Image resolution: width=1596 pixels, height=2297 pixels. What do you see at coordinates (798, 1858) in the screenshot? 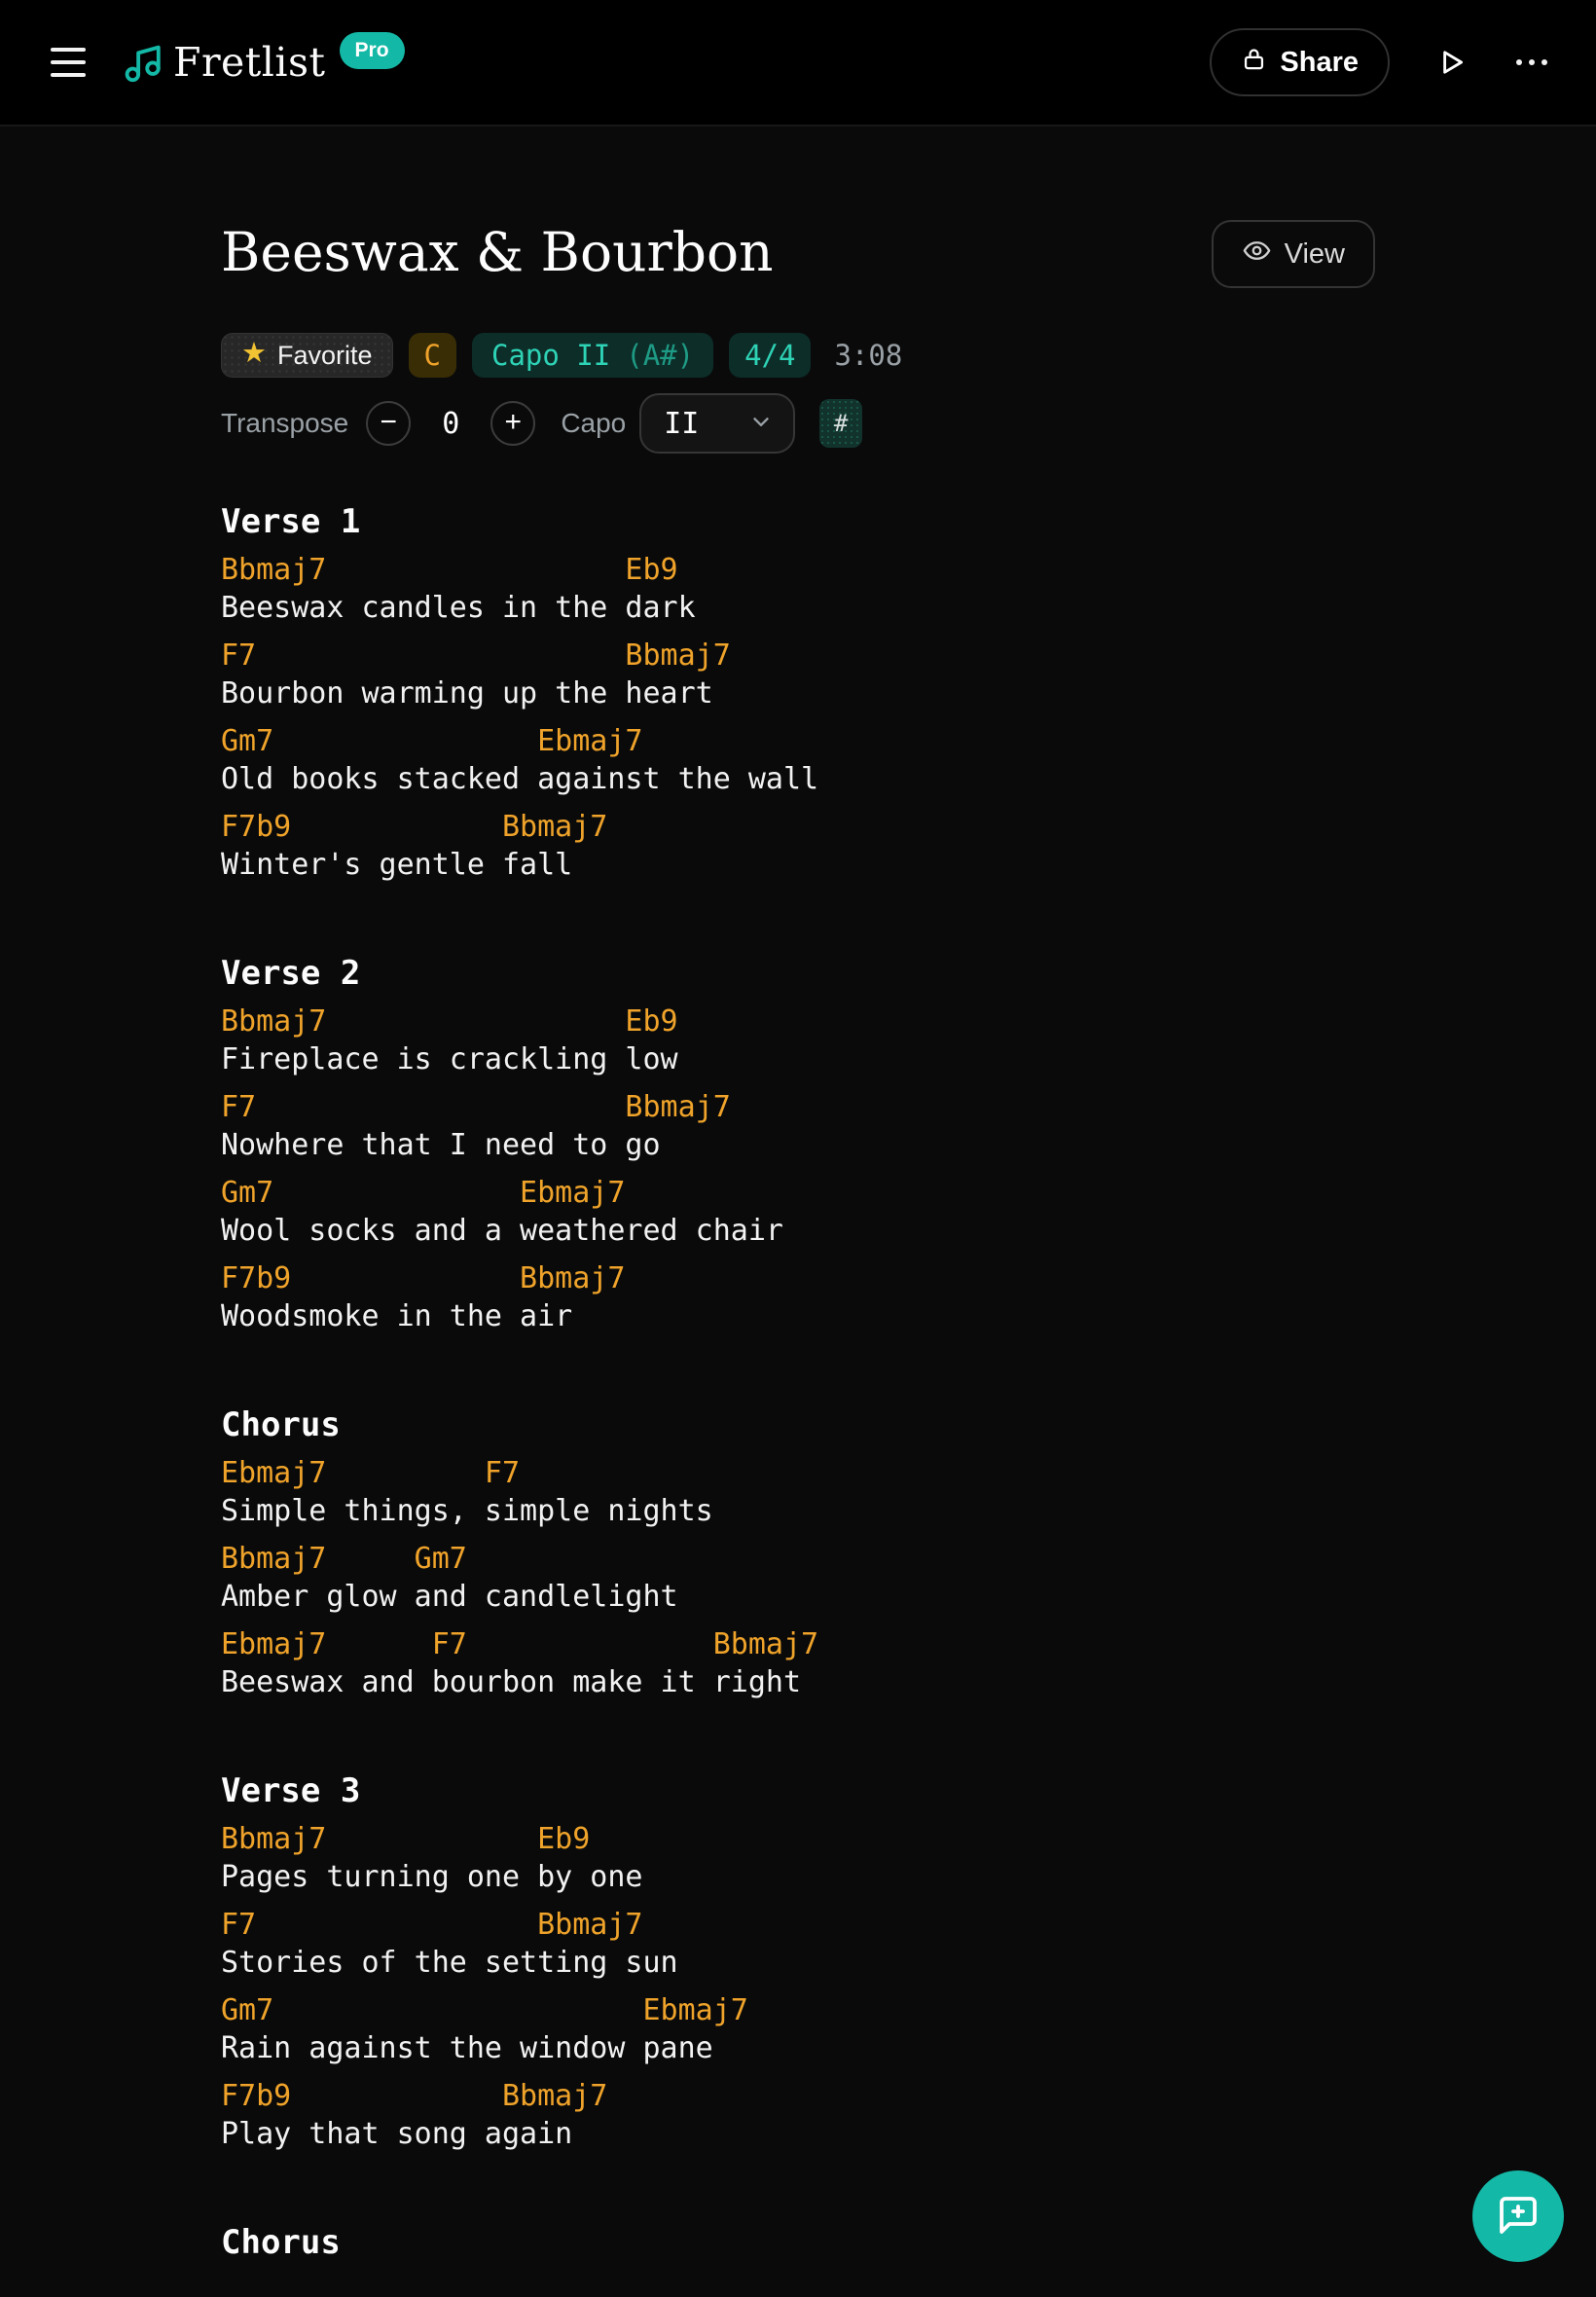
I see `chord-lyric-line: Bbmaj7 Eb9 Pages turning one by one` at bounding box center [798, 1858].